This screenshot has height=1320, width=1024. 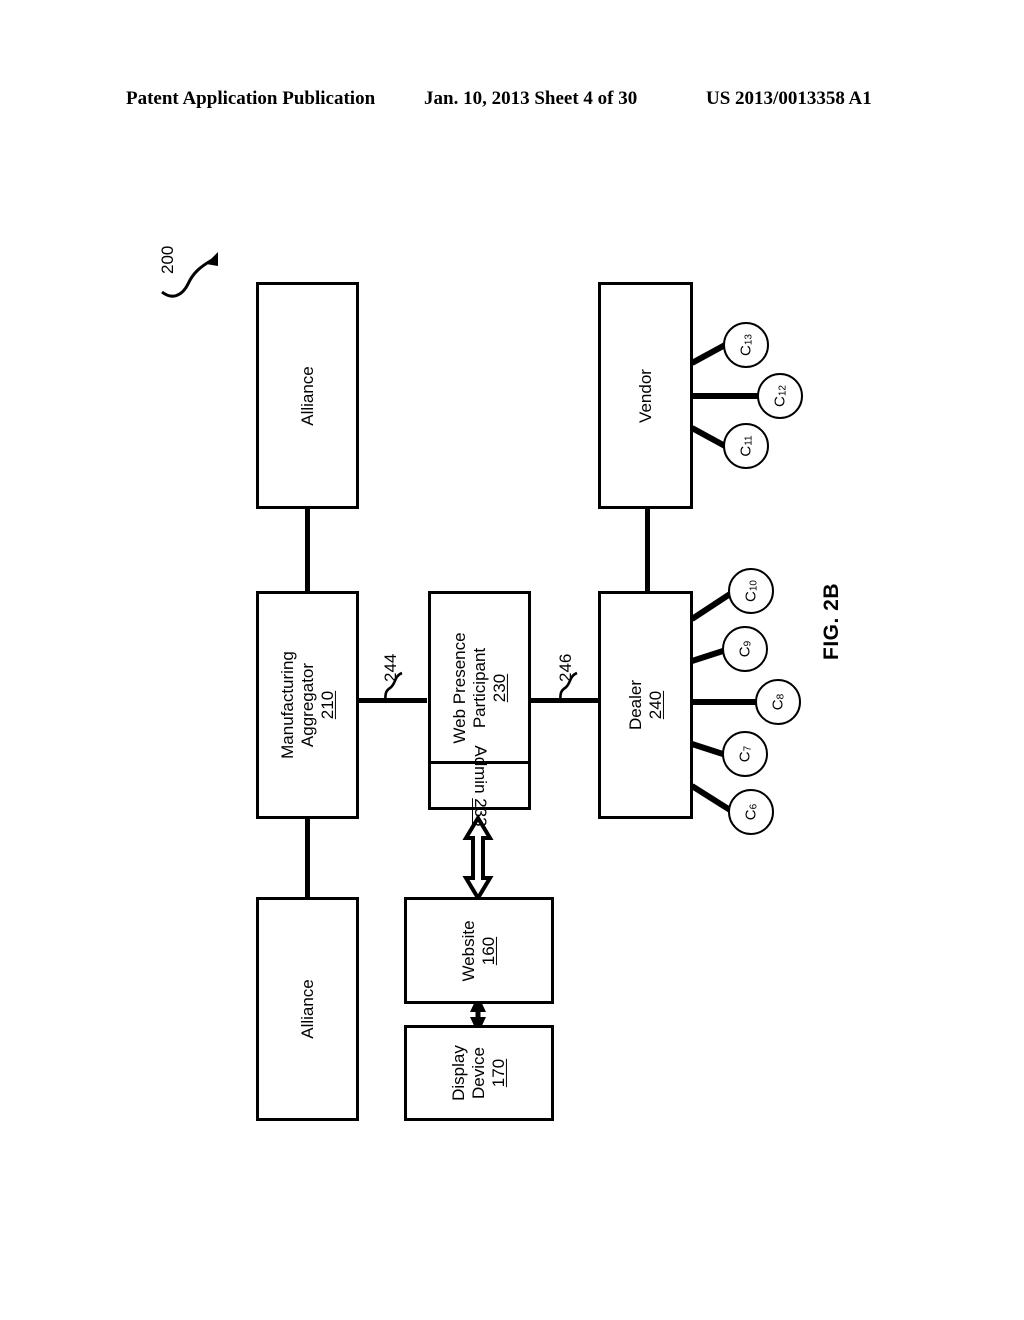 I want to click on client-circle-c11: C11, so click(x=746, y=446).